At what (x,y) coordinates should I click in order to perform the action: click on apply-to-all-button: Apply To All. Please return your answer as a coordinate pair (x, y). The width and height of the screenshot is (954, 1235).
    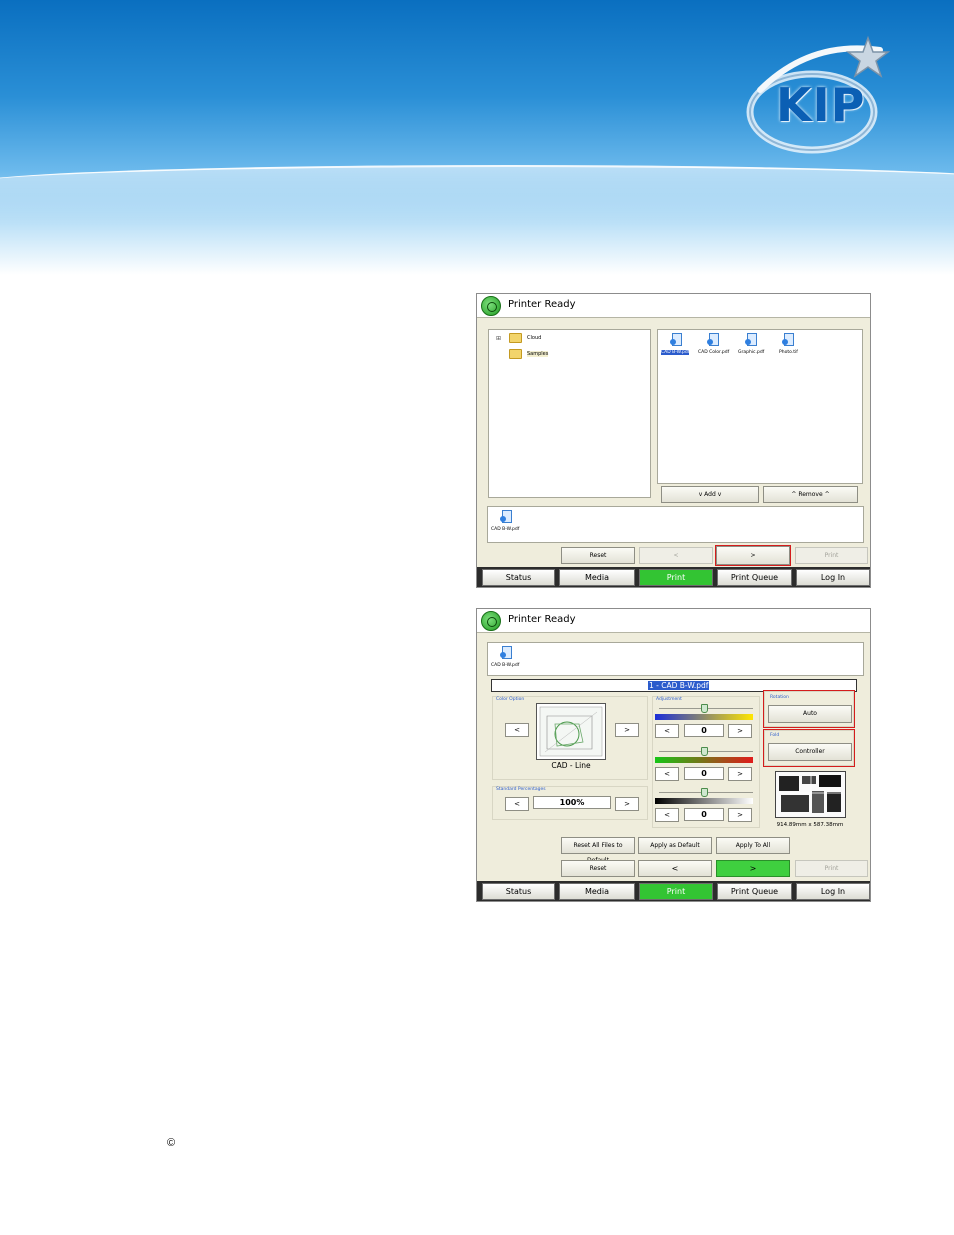
    Looking at the image, I should click on (753, 845).